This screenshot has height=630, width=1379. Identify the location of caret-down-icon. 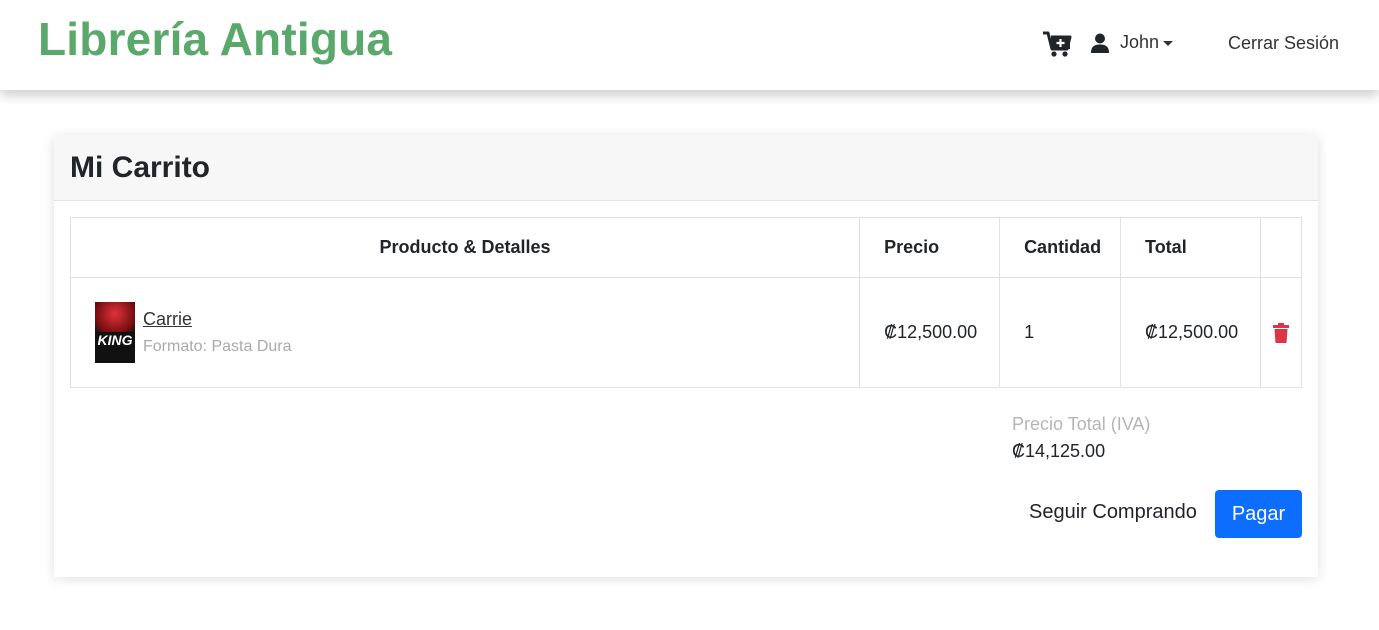
(1168, 43).